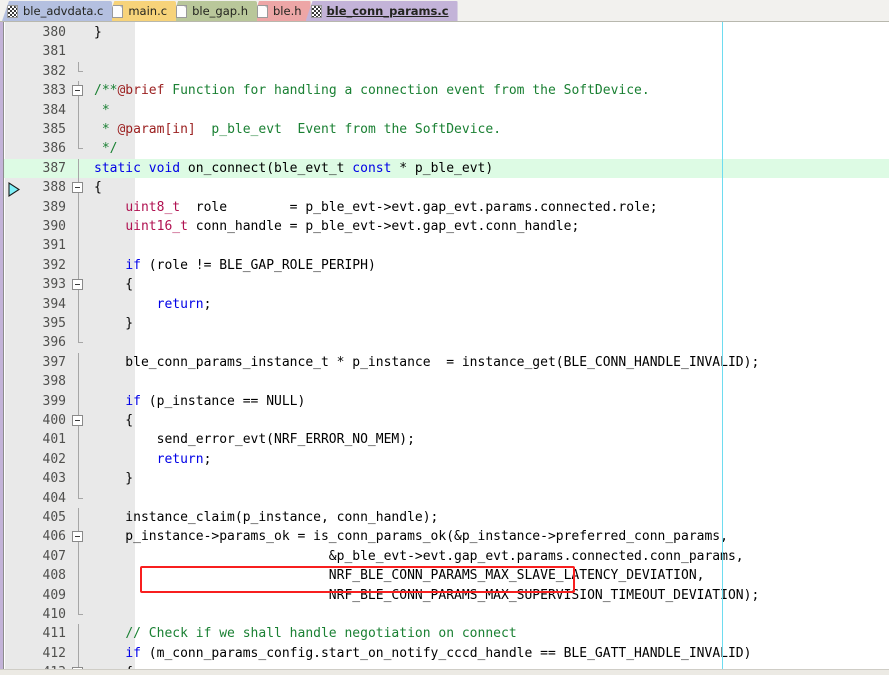  Describe the element at coordinates (444, 614) in the screenshot. I see `code-line: 410` at that location.